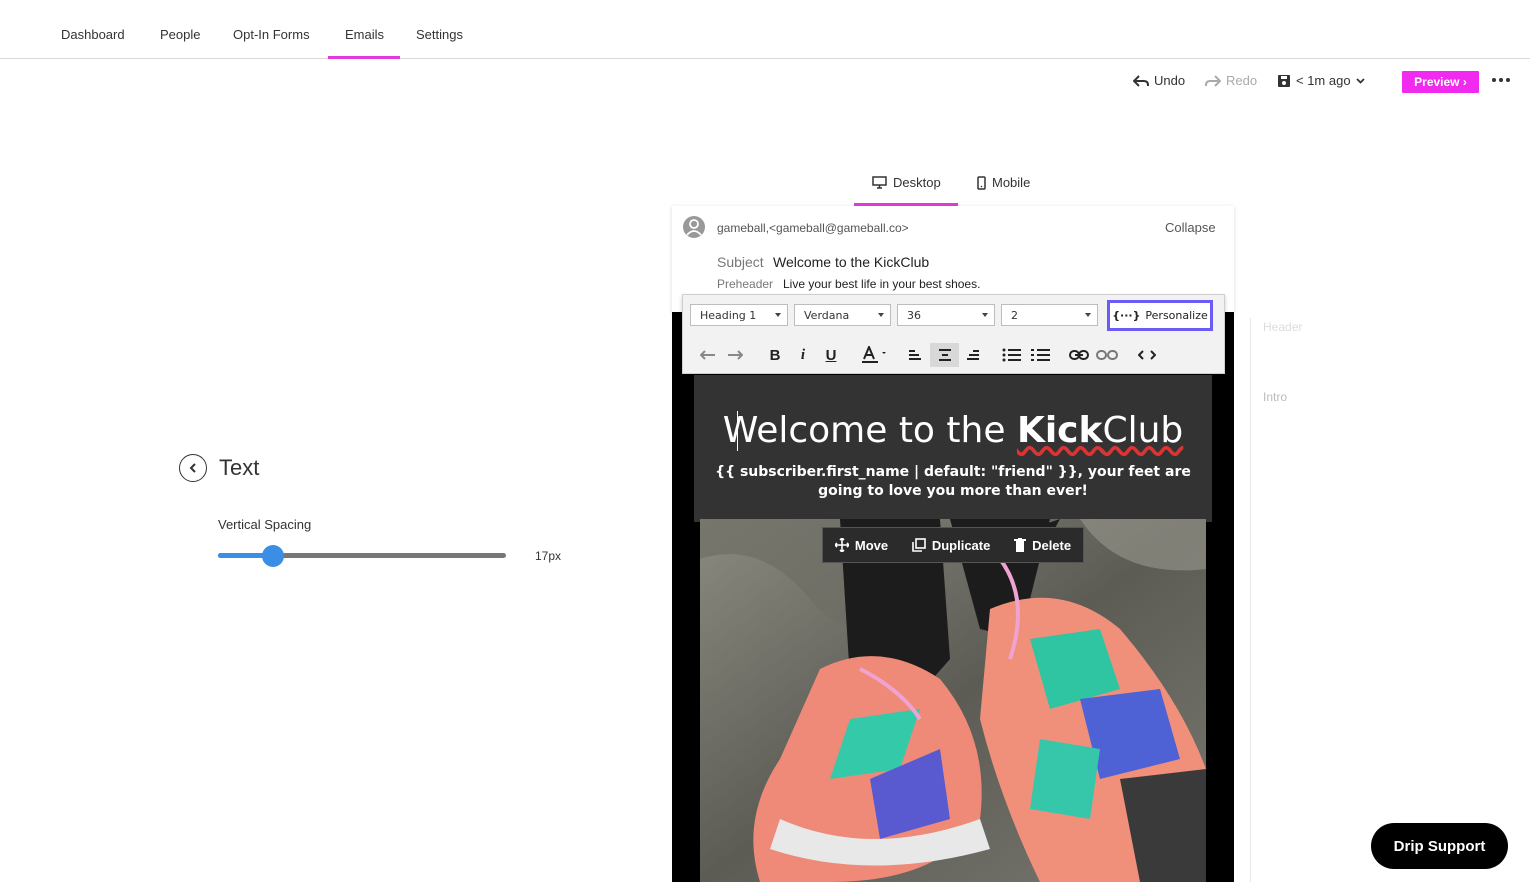 This screenshot has width=1532, height=882. What do you see at coordinates (737, 431) in the screenshot?
I see `text-cursor` at bounding box center [737, 431].